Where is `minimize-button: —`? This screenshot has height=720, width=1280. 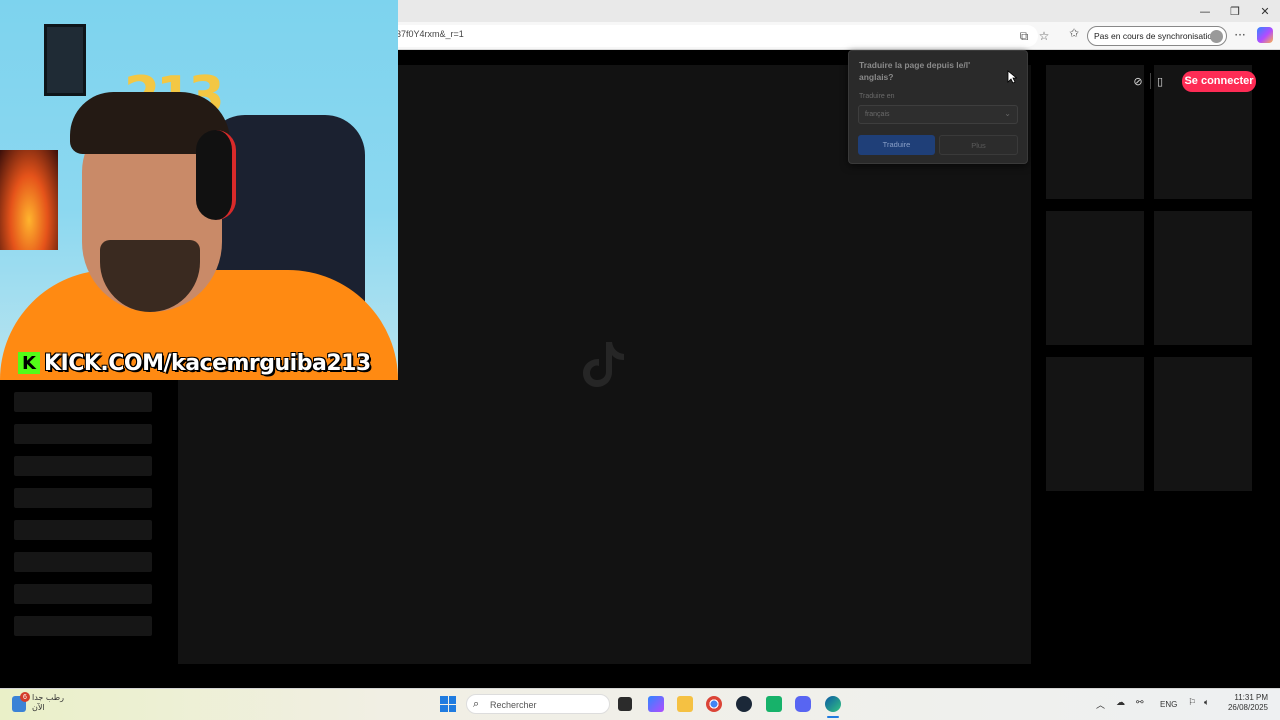
minimize-button: — is located at coordinates (1205, 11).